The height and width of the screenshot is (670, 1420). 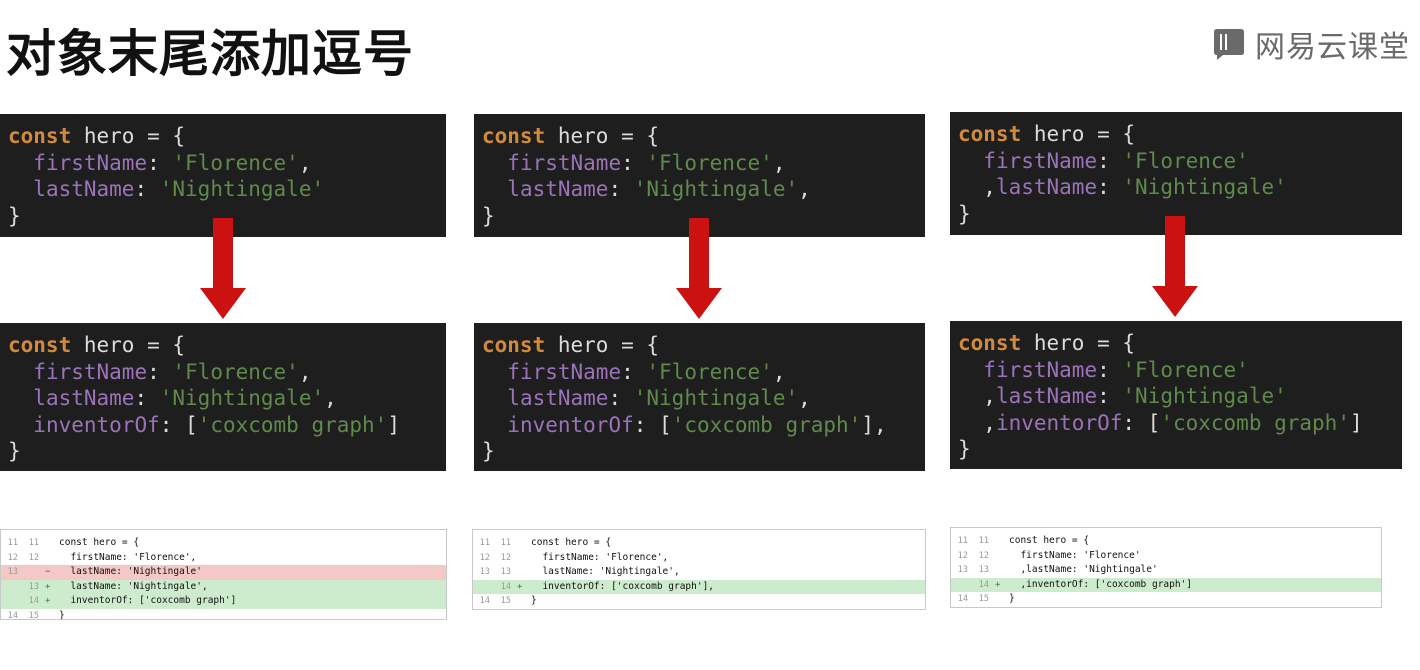 I want to click on diff-row: 14 + ,inventorOf: ['coxcomb graph'], so click(x=1166, y=584).